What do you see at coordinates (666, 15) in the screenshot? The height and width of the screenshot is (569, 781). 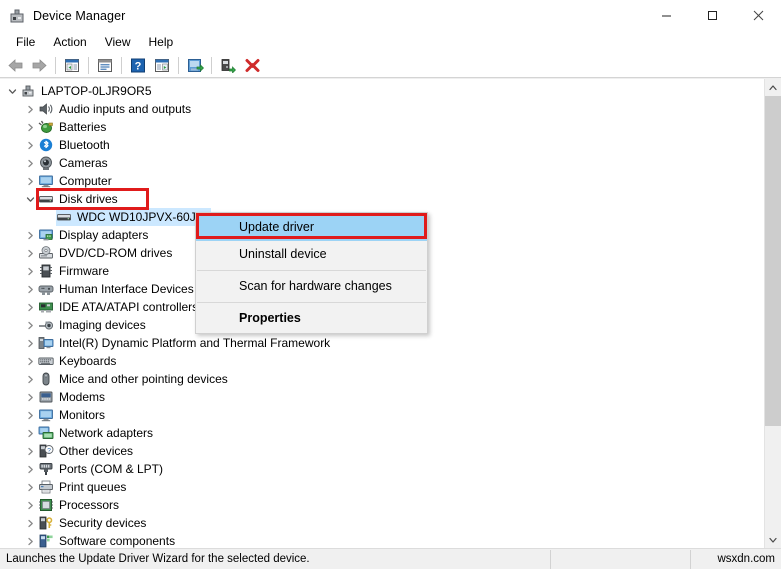 I see `minimize-button` at bounding box center [666, 15].